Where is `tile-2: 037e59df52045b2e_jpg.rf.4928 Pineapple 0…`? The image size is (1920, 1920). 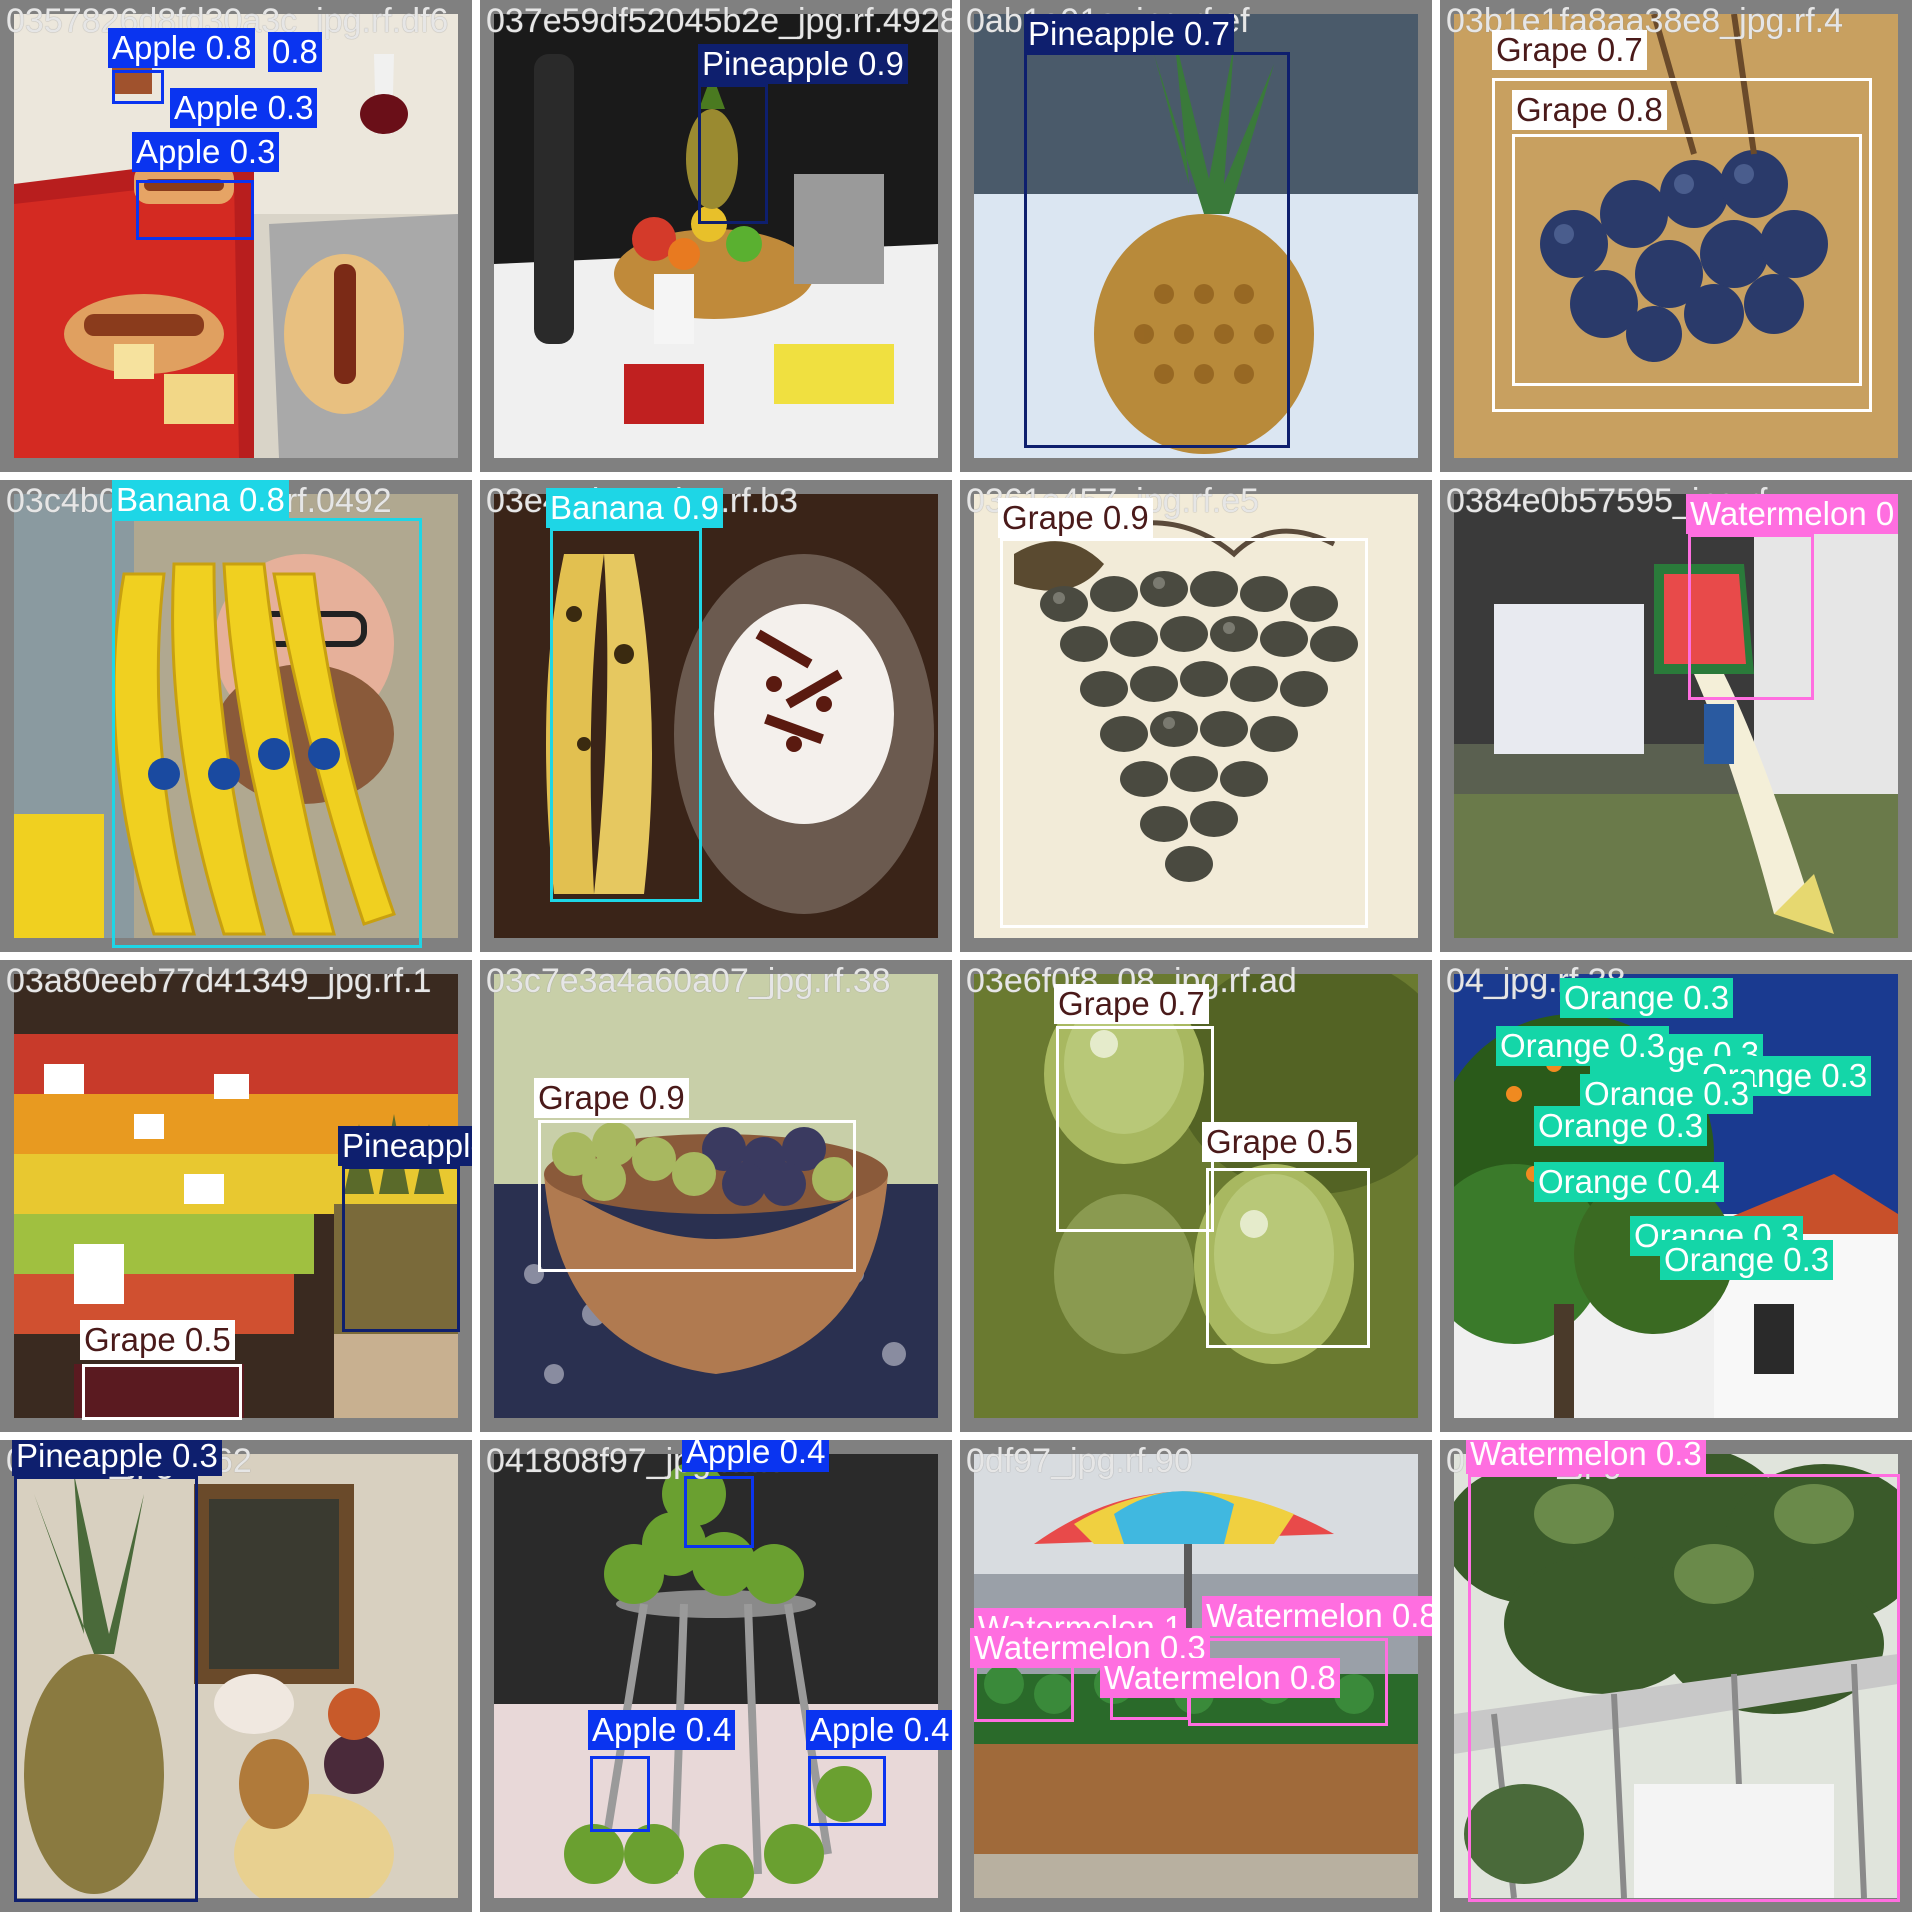
tile-2: 037e59df52045b2e_jpg.rf.4928 Pineapple 0… is located at coordinates (716, 236).